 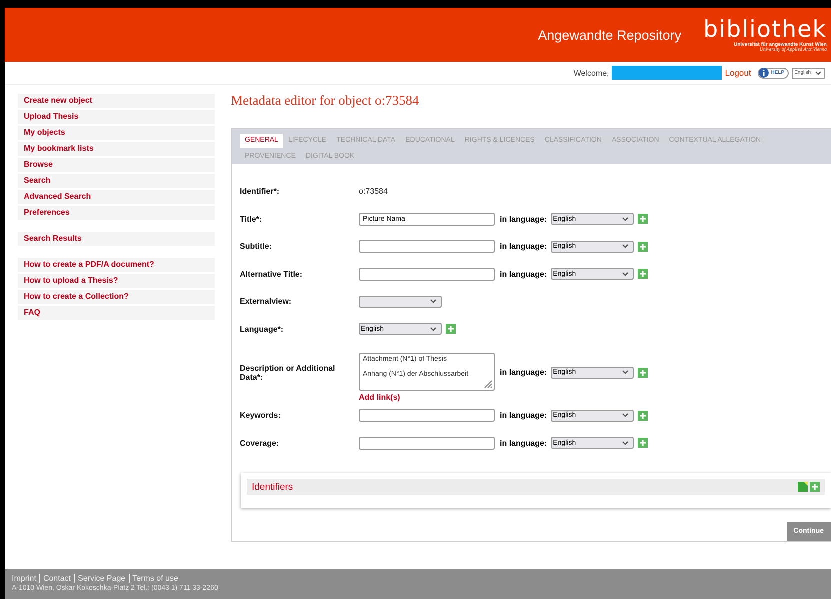 I want to click on section-title: Identifiers, so click(x=273, y=487).